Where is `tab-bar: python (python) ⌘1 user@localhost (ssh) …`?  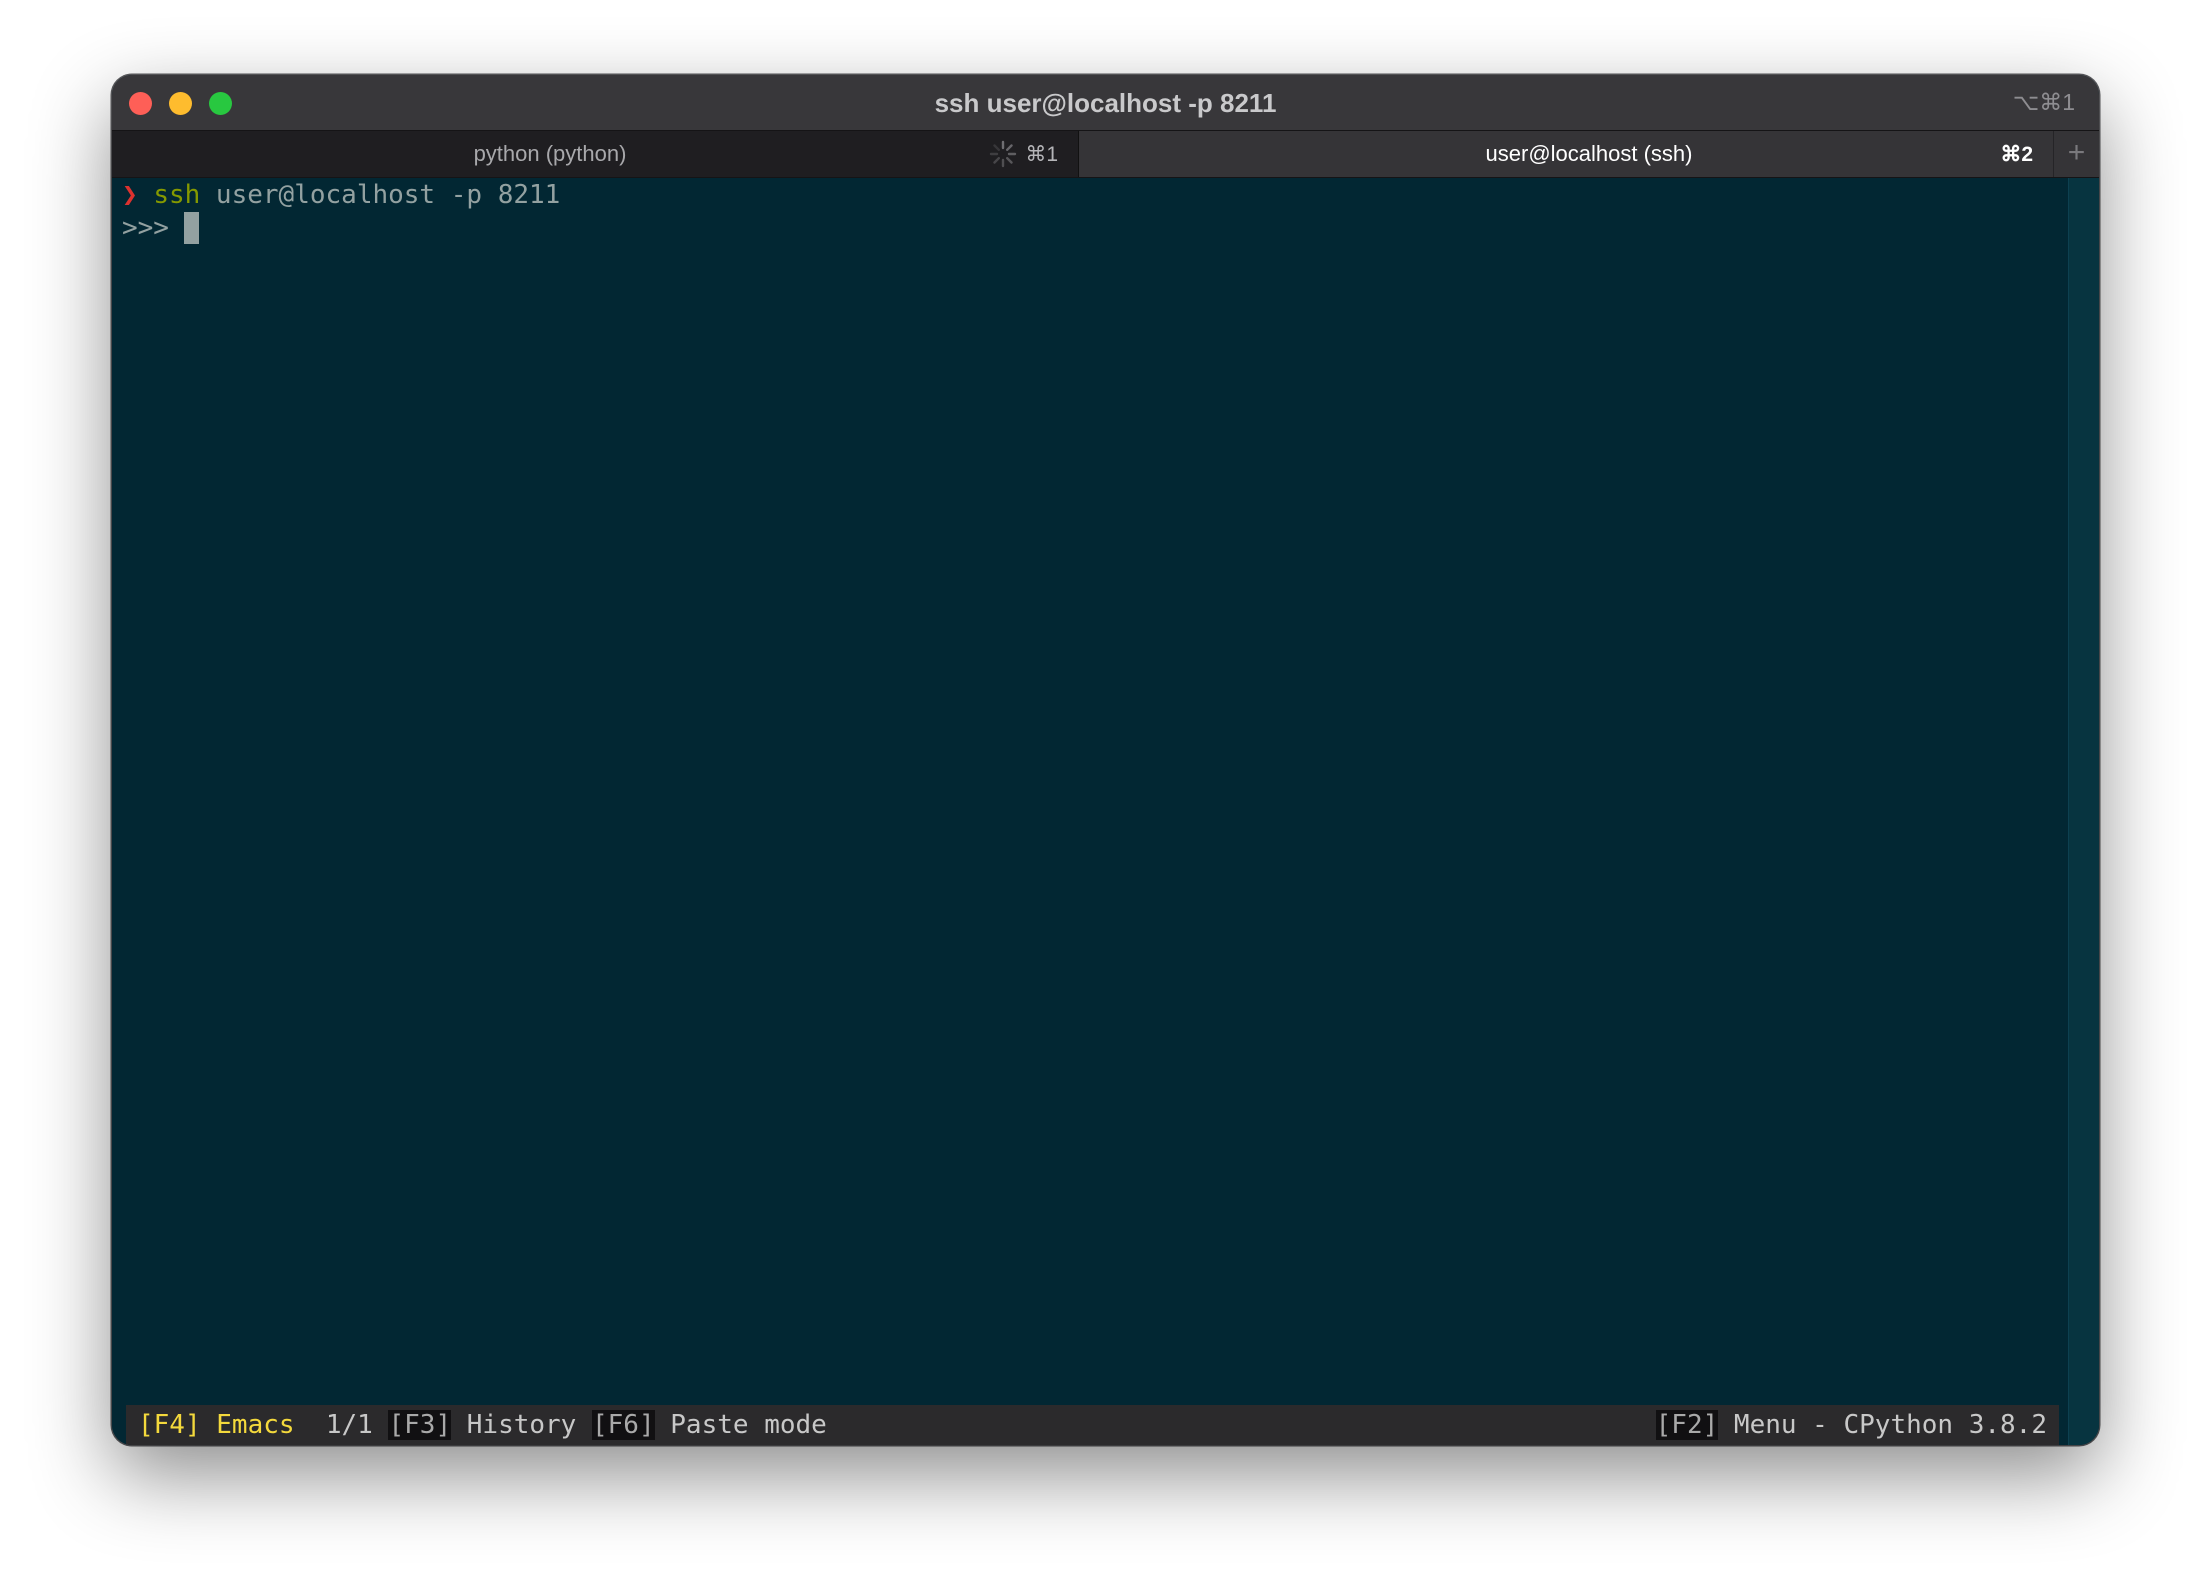 tab-bar: python (python) ⌘1 user@localhost (ssh) … is located at coordinates (1105, 154).